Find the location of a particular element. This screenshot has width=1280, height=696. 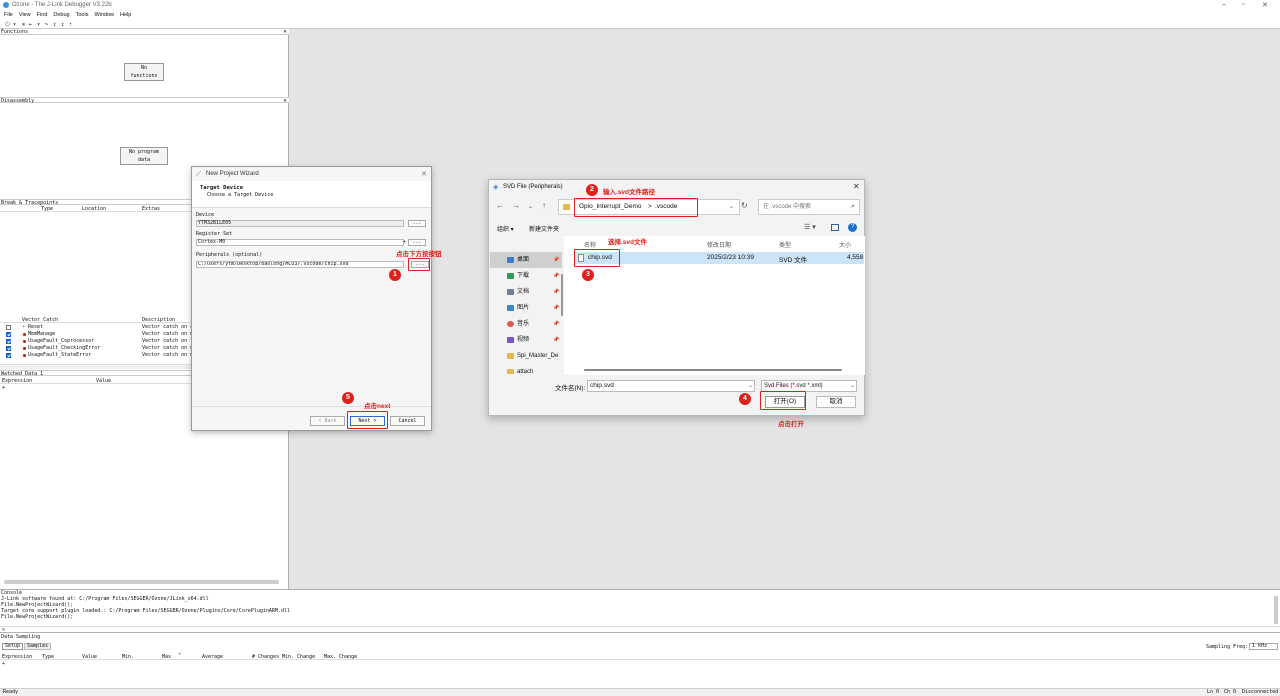

annotation-number-1: 1 is located at coordinates (395, 275).